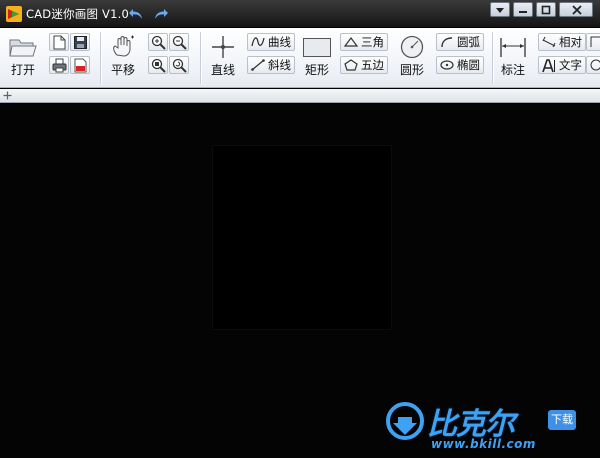 This screenshot has height=458, width=600. I want to click on slant-line-icon, so click(258, 65).